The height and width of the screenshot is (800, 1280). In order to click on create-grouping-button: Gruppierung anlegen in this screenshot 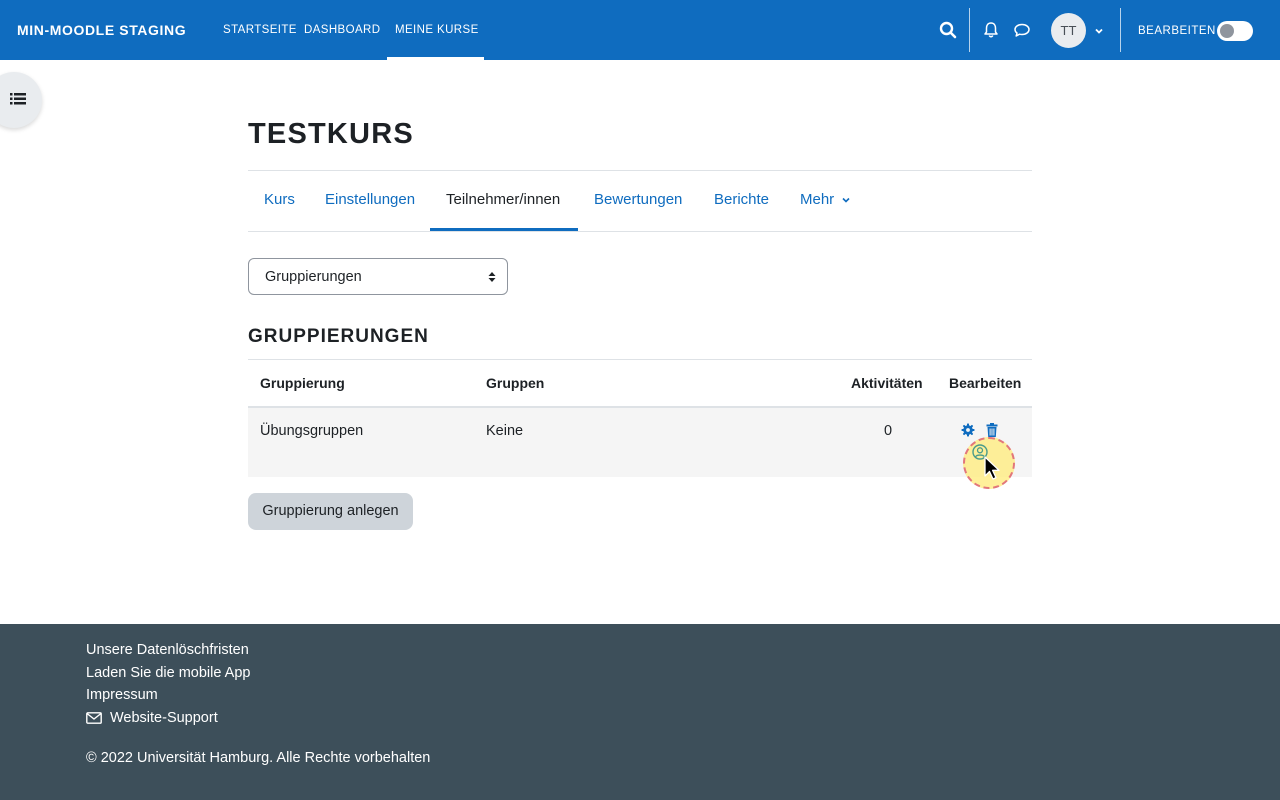, I will do `click(330, 511)`.